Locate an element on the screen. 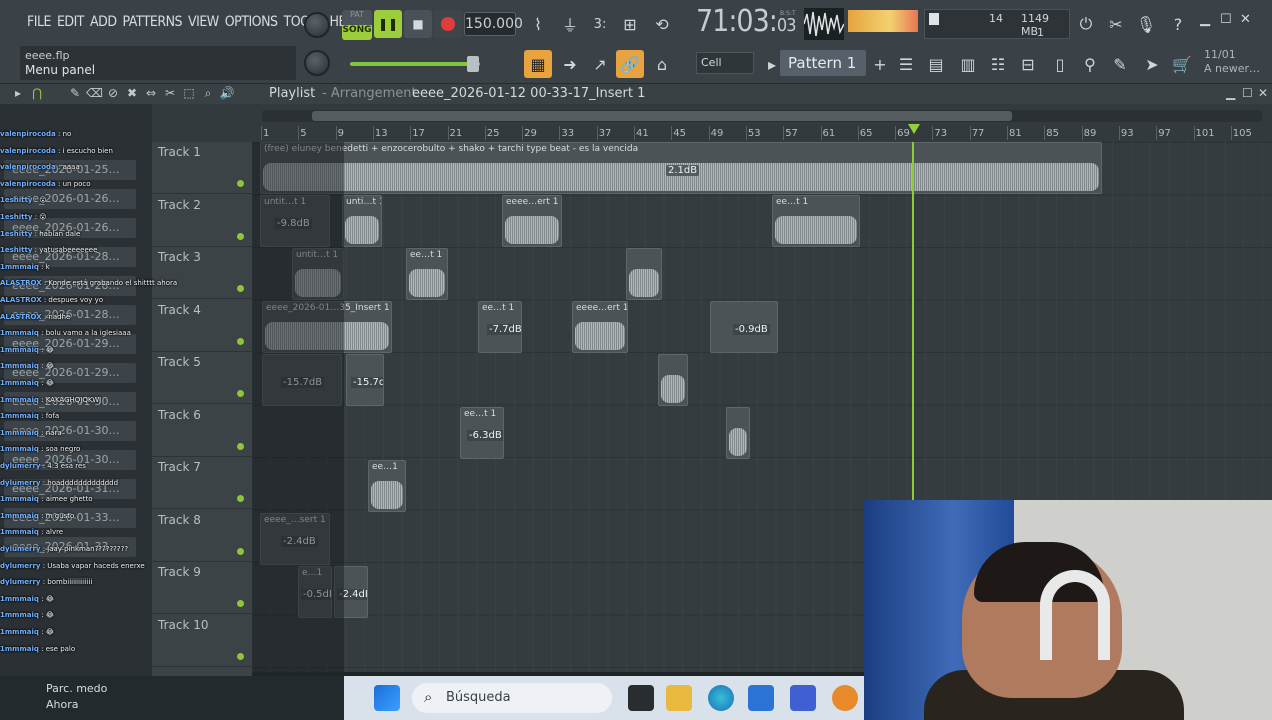 This screenshot has width=1272, height=720. fl-studio-icon is located at coordinates (845, 698).